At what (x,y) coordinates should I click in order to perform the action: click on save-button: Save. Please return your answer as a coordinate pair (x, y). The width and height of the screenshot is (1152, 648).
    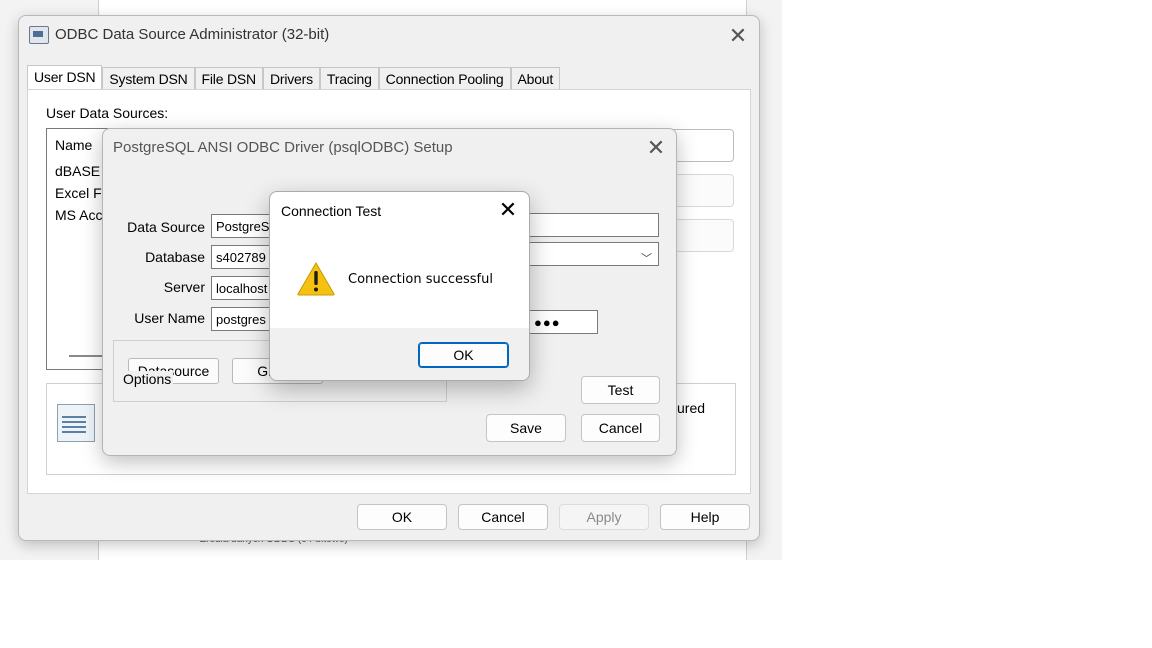
    Looking at the image, I should click on (526, 428).